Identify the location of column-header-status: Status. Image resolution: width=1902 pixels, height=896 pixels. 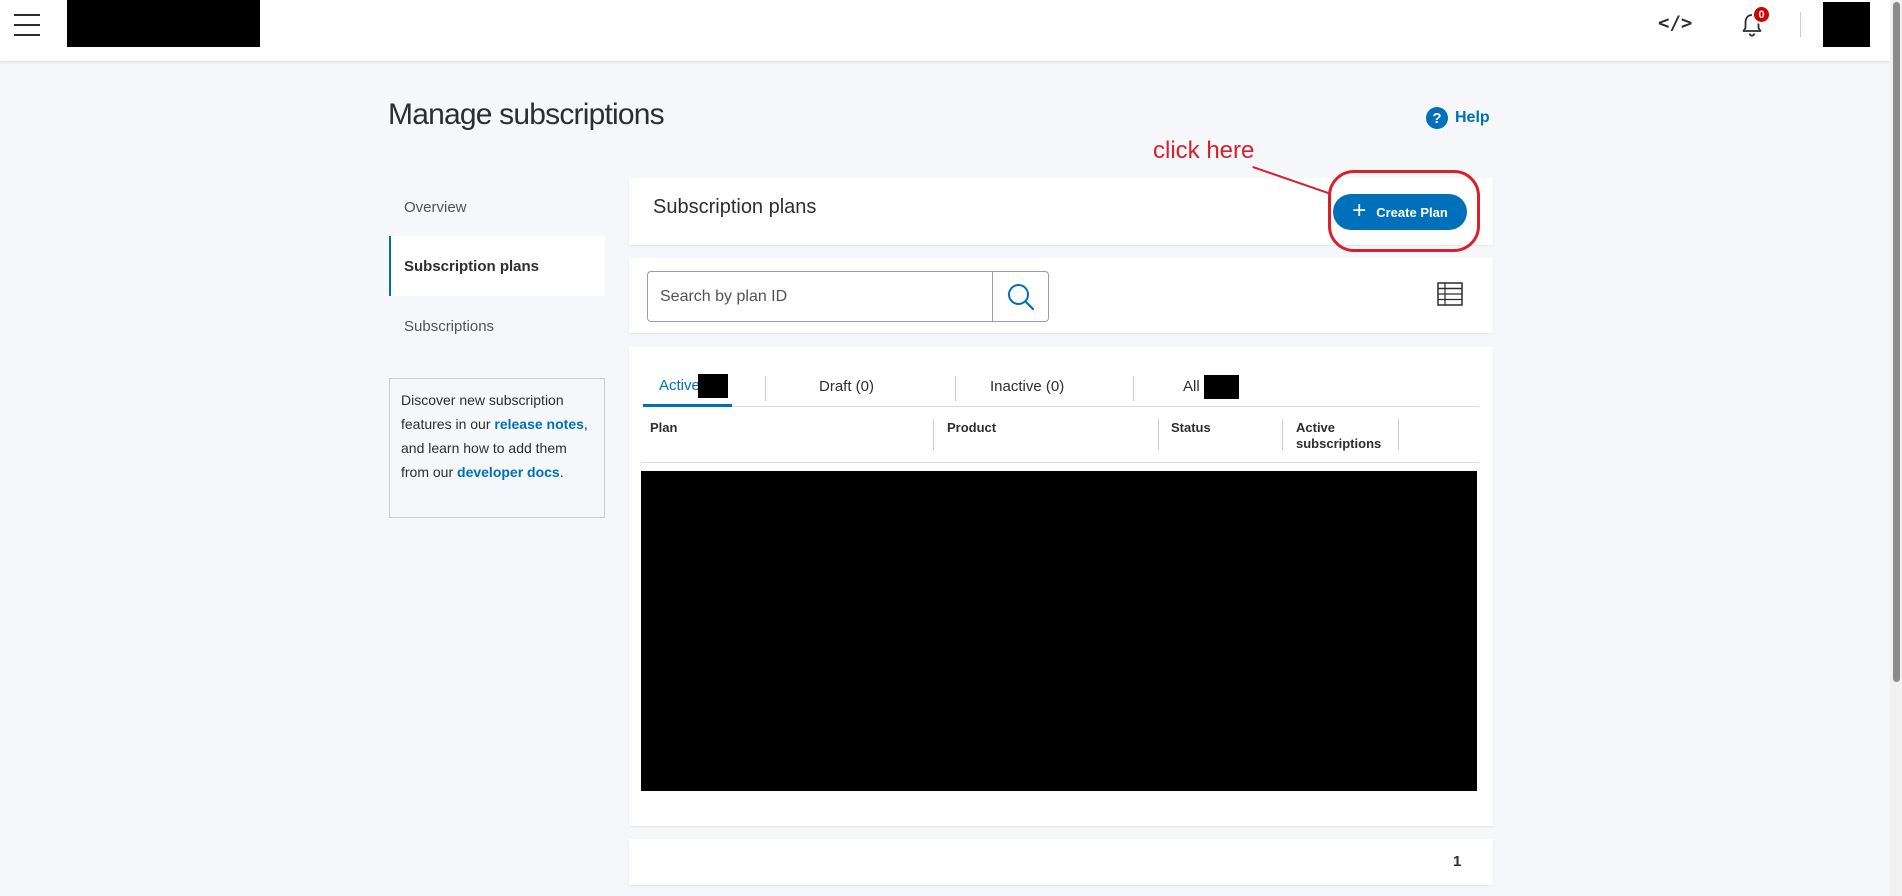
(1191, 428).